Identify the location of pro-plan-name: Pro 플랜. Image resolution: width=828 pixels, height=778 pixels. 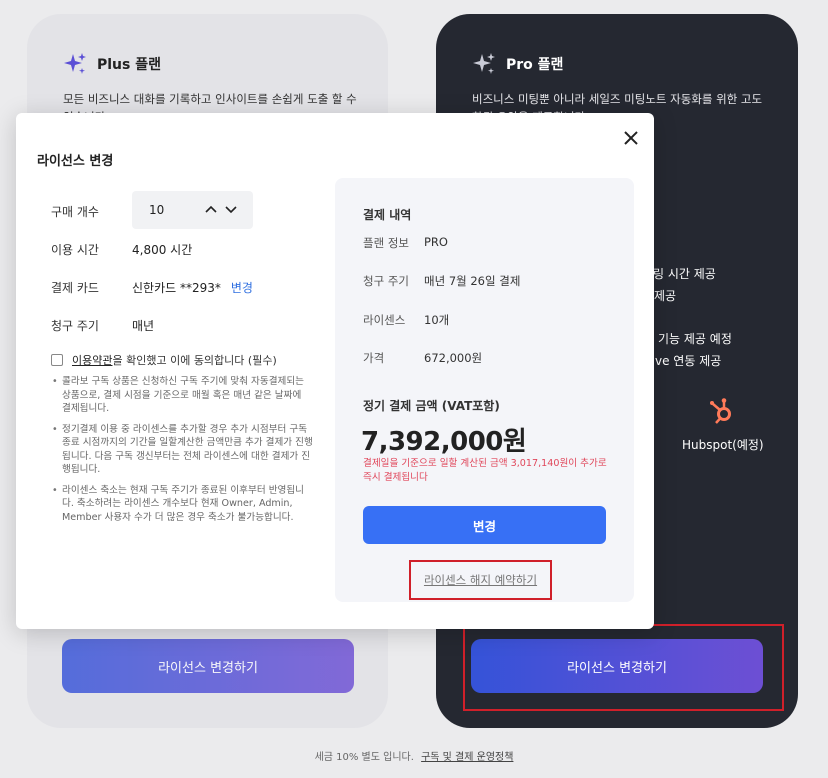
(535, 65).